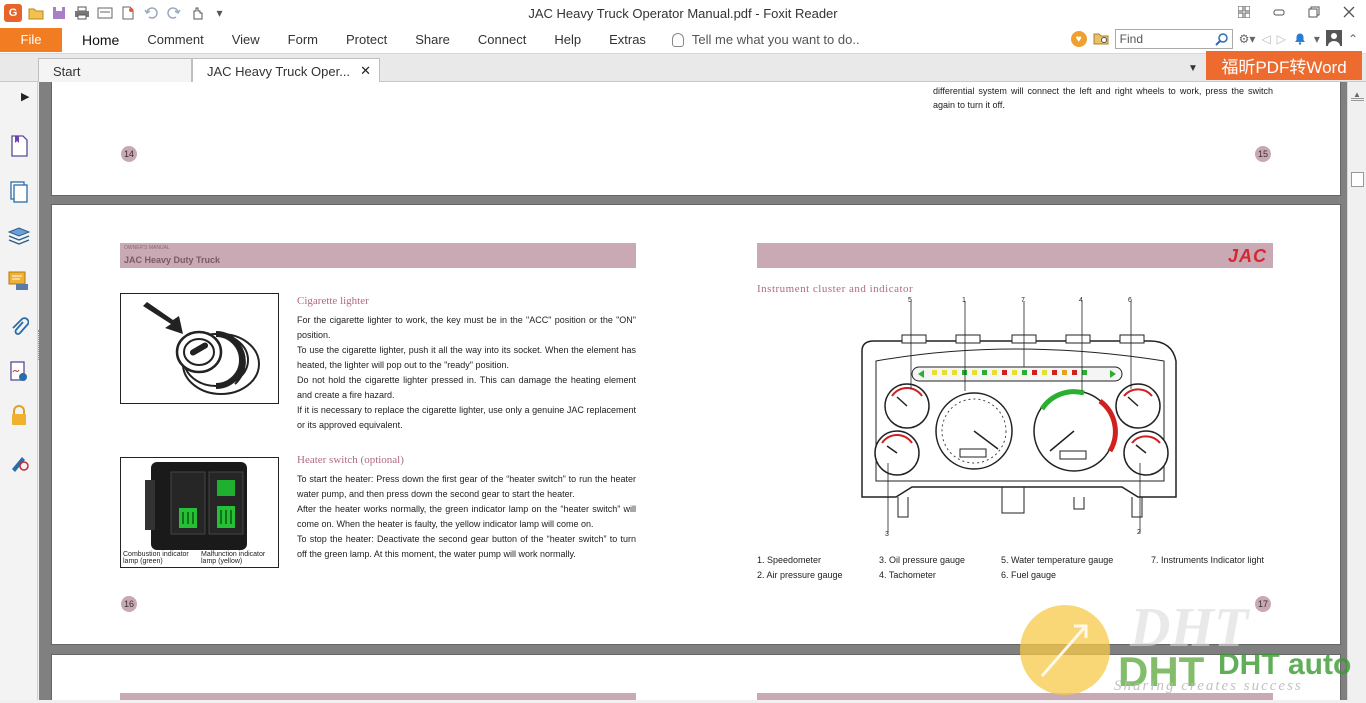  Describe the element at coordinates (1348, 12) in the screenshot. I see `close-icon` at that location.